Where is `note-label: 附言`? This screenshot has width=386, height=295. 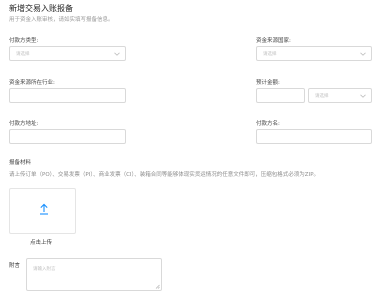 note-label: 附言 is located at coordinates (15, 266).